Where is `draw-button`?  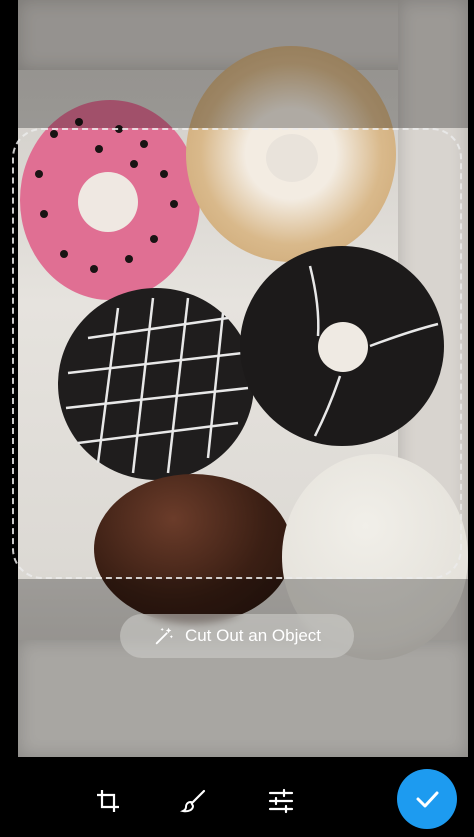
draw-button is located at coordinates (193, 801).